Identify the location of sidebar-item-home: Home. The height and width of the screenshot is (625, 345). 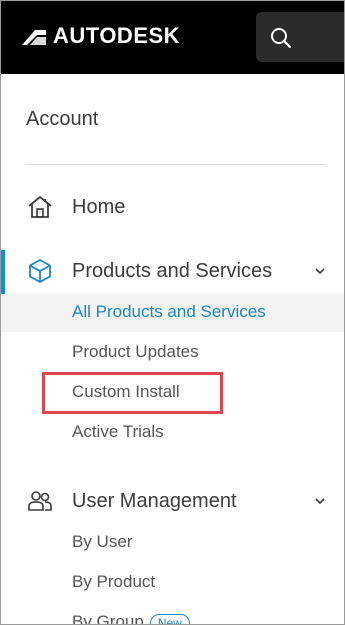
(172, 207).